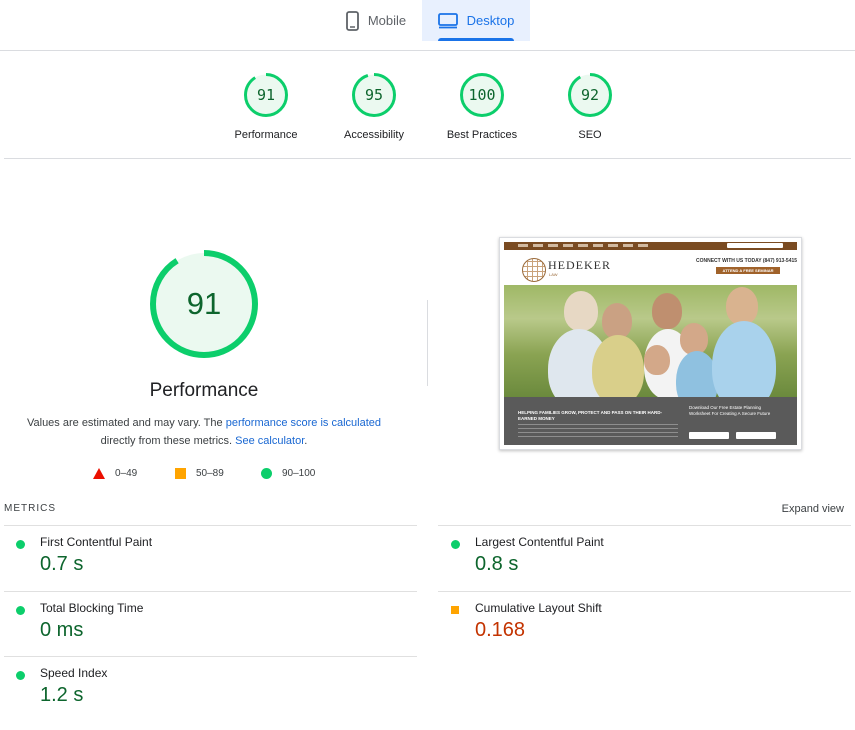 This screenshot has width=855, height=730. I want to click on screenshot-body-copy, so click(598, 431).